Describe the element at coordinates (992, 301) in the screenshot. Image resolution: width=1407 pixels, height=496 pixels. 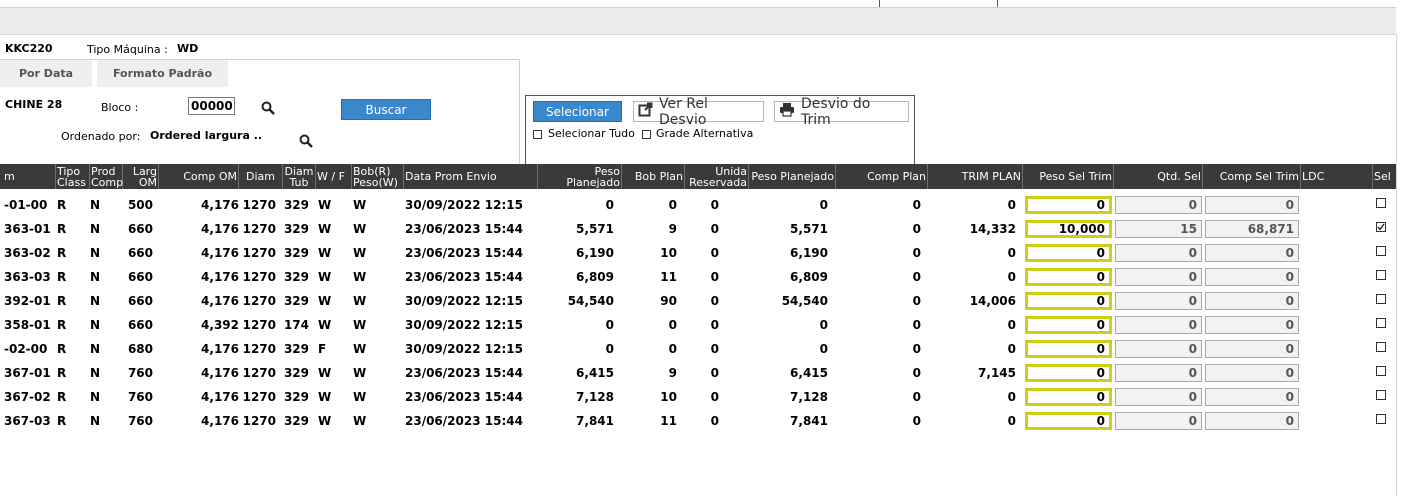
I see `cell-trim: 14,006` at that location.